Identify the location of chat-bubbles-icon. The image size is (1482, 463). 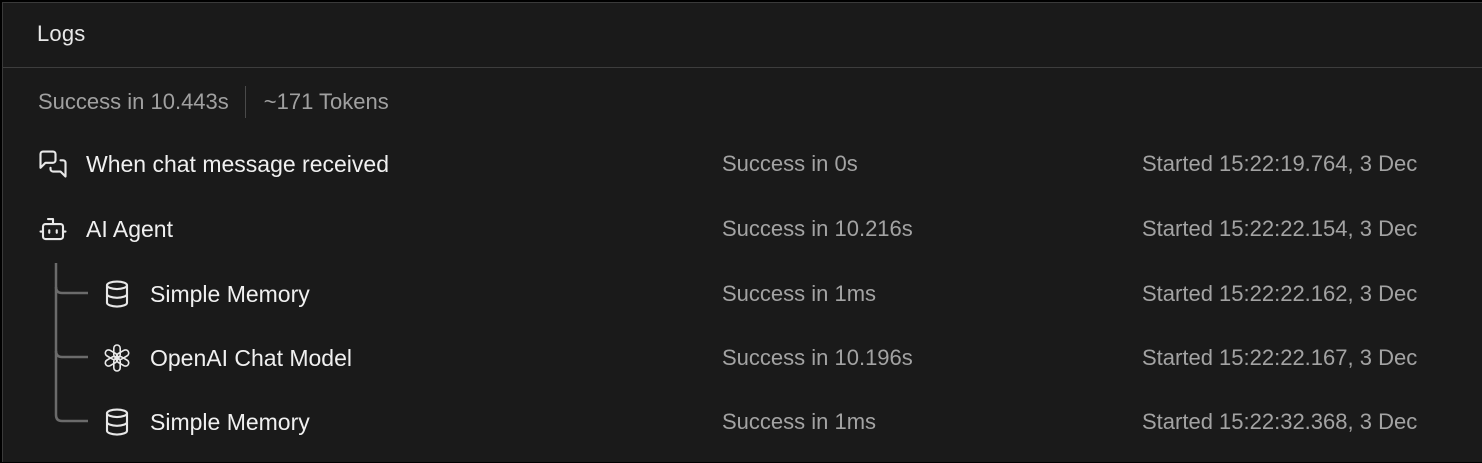
(53, 164).